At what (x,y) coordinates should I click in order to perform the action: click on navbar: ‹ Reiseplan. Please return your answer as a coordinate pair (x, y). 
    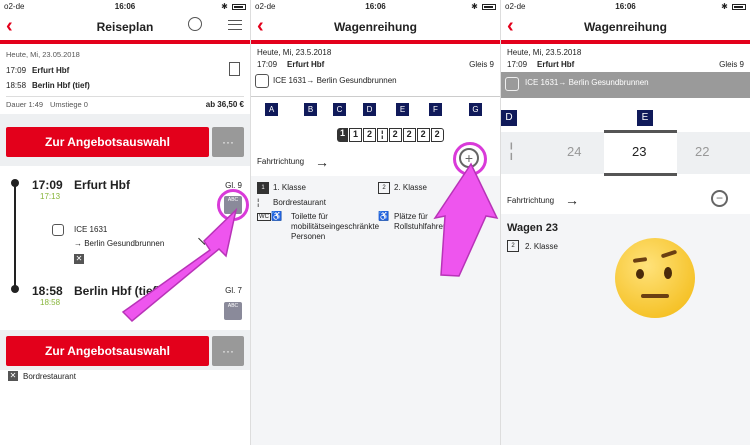
    Looking at the image, I should click on (125, 27).